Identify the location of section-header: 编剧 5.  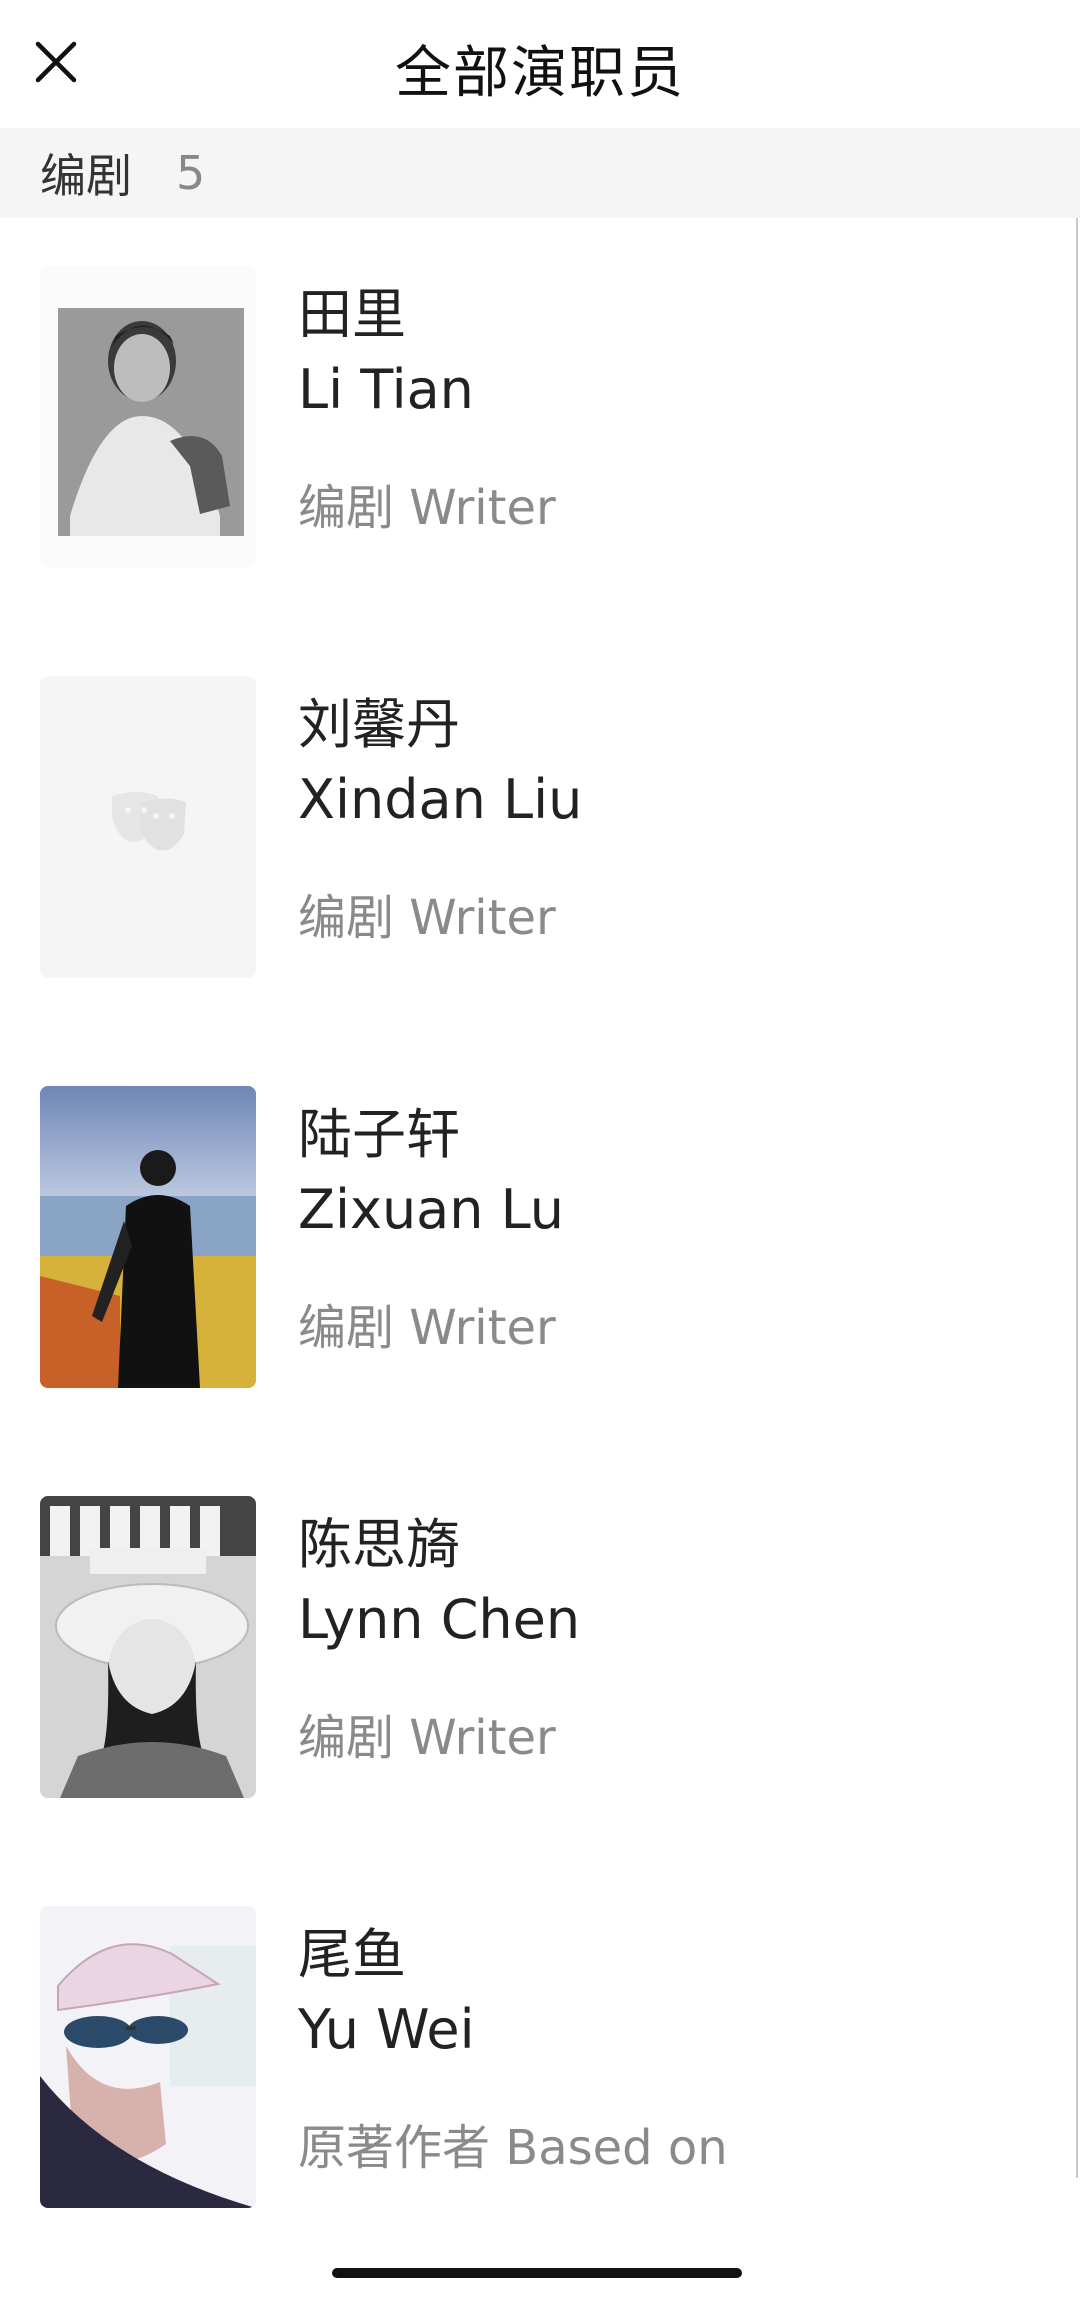
(540, 173).